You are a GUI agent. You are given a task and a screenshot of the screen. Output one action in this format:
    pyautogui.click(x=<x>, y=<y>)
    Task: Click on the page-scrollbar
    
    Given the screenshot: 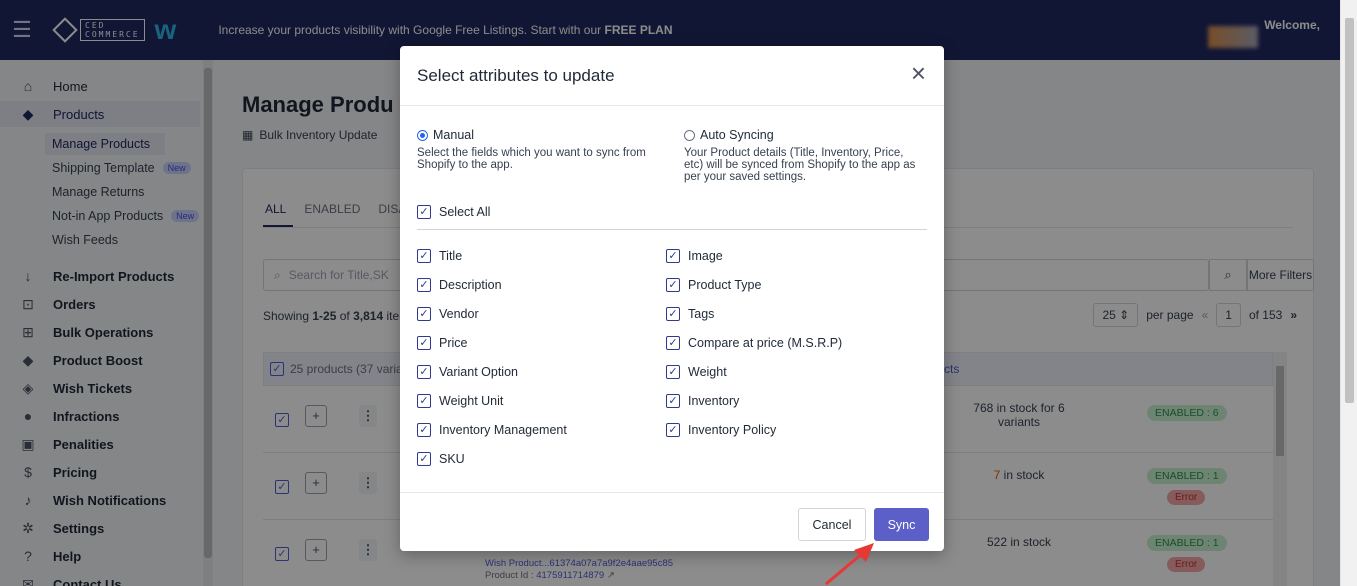 What is the action you would take?
    pyautogui.click(x=1348, y=293)
    